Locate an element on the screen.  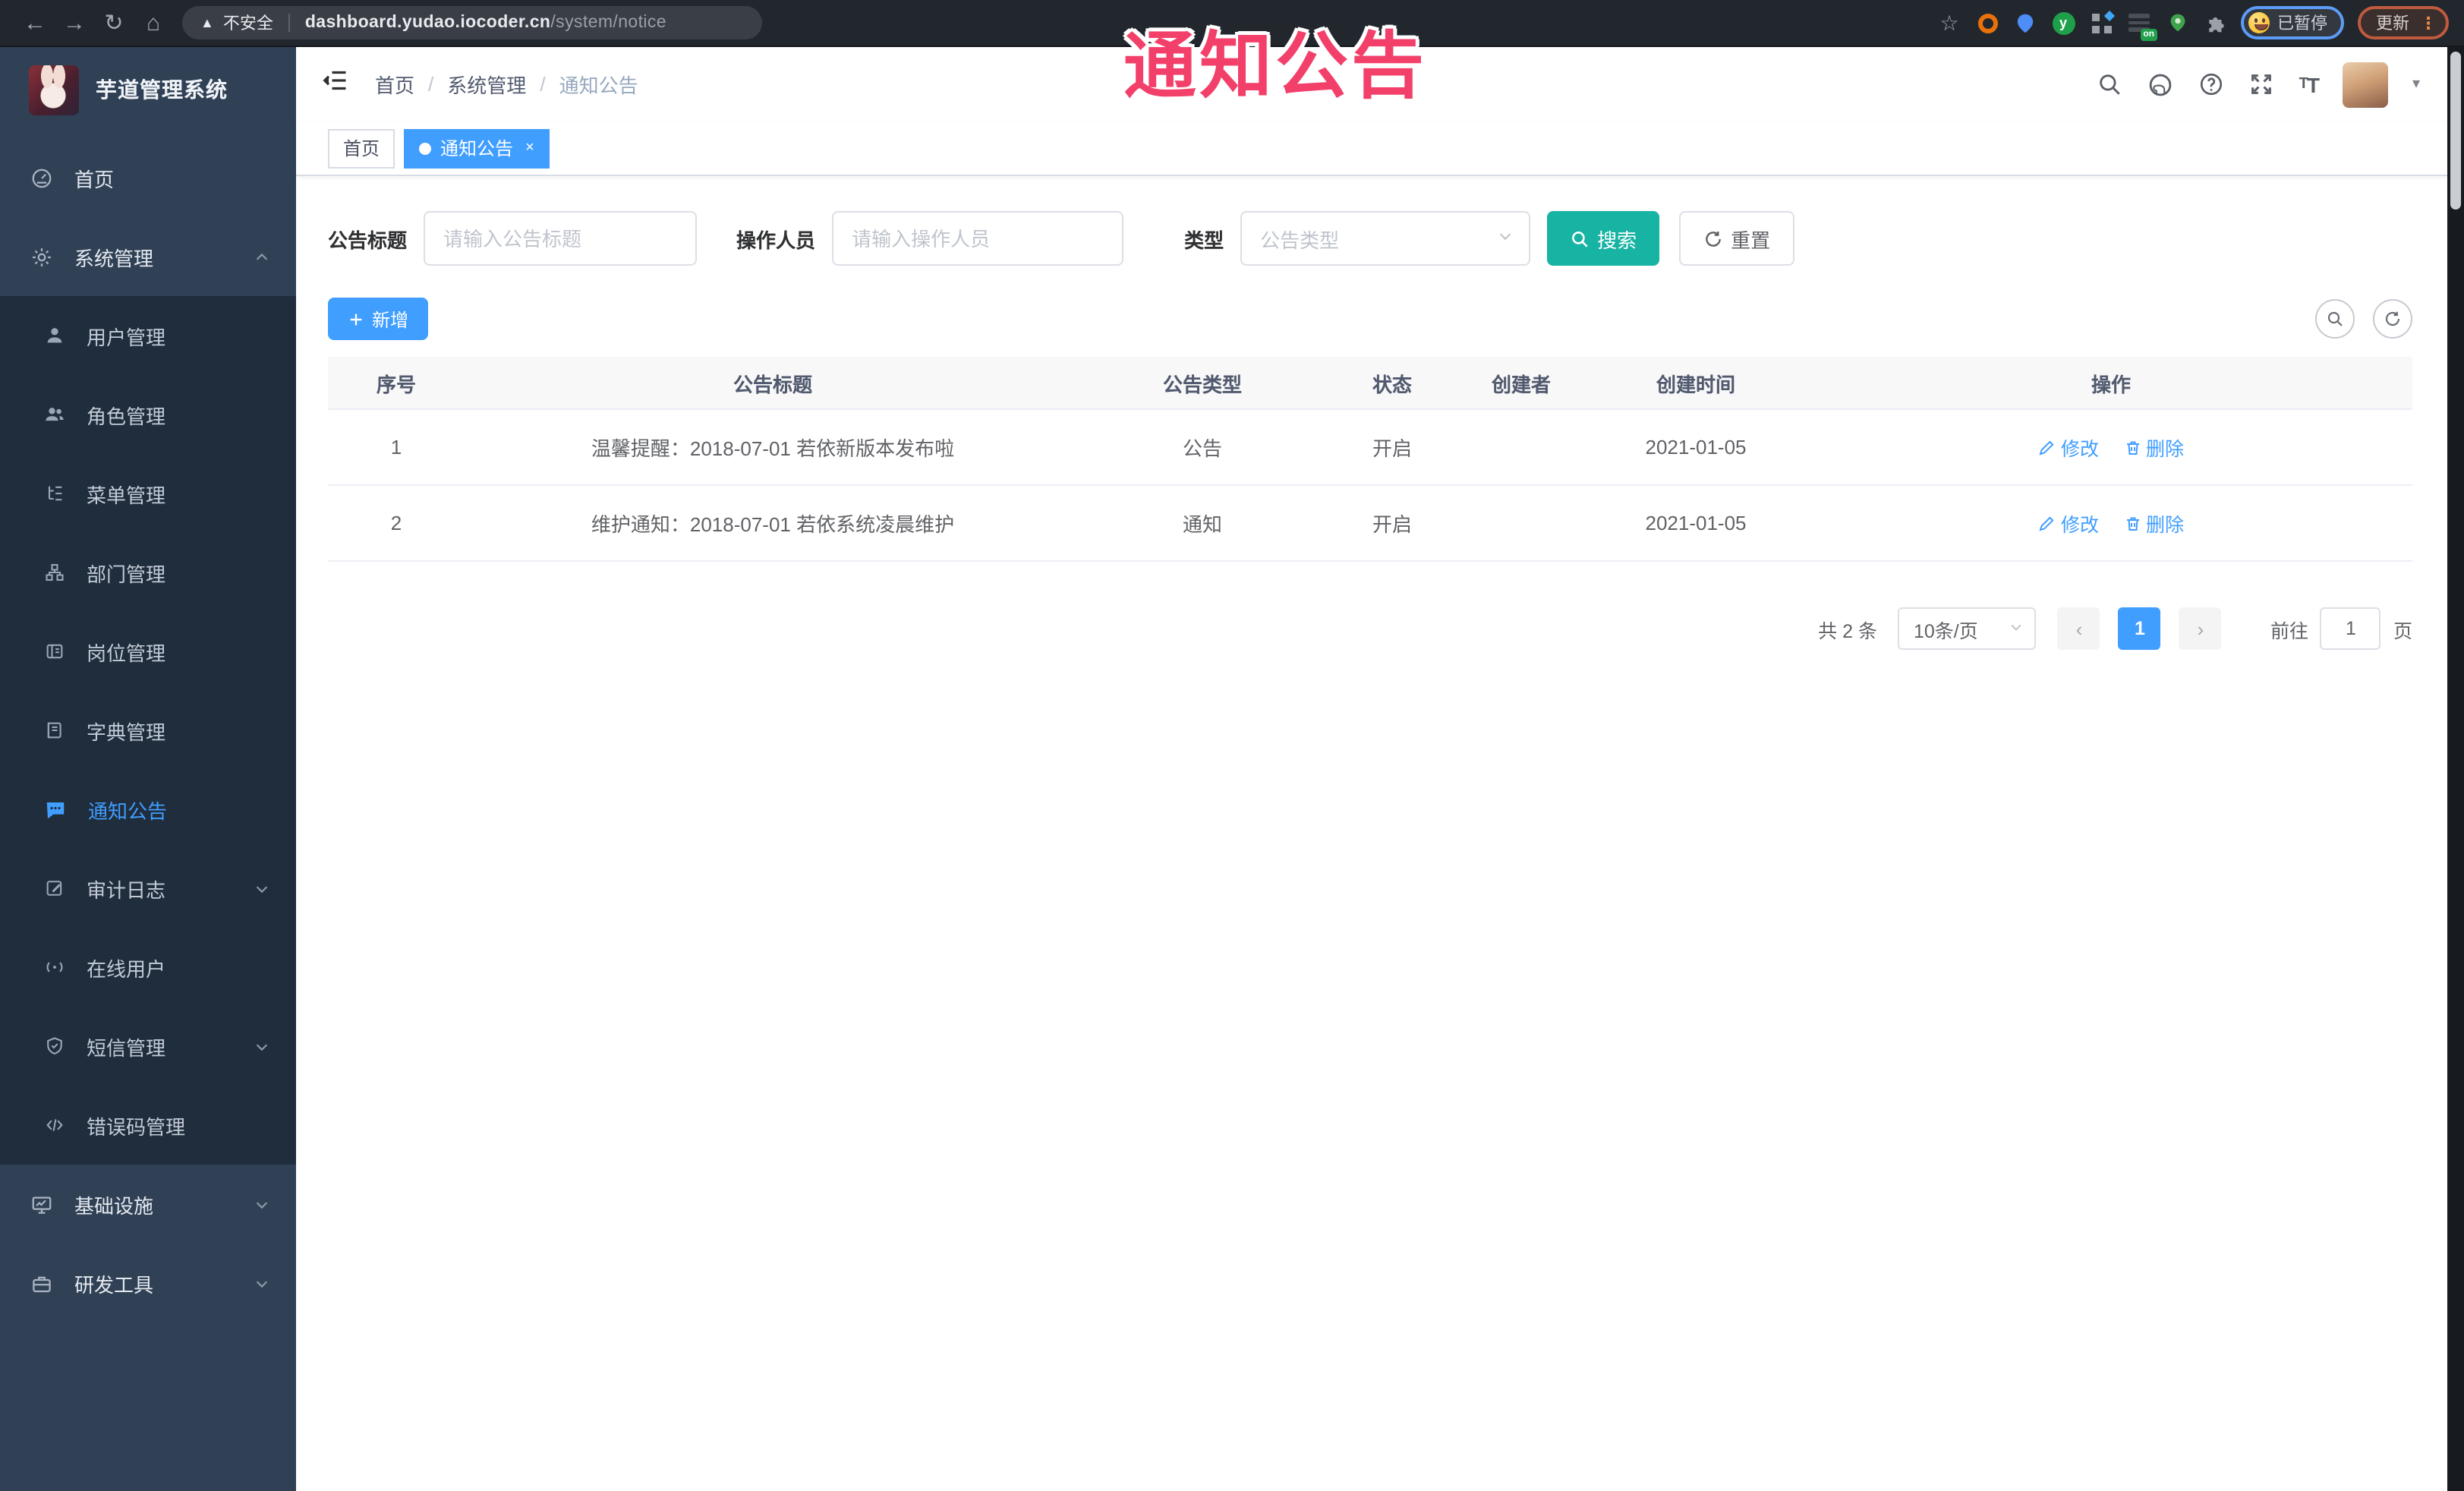
sidebar-item-sms: 短信管理 is located at coordinates (148, 1046).